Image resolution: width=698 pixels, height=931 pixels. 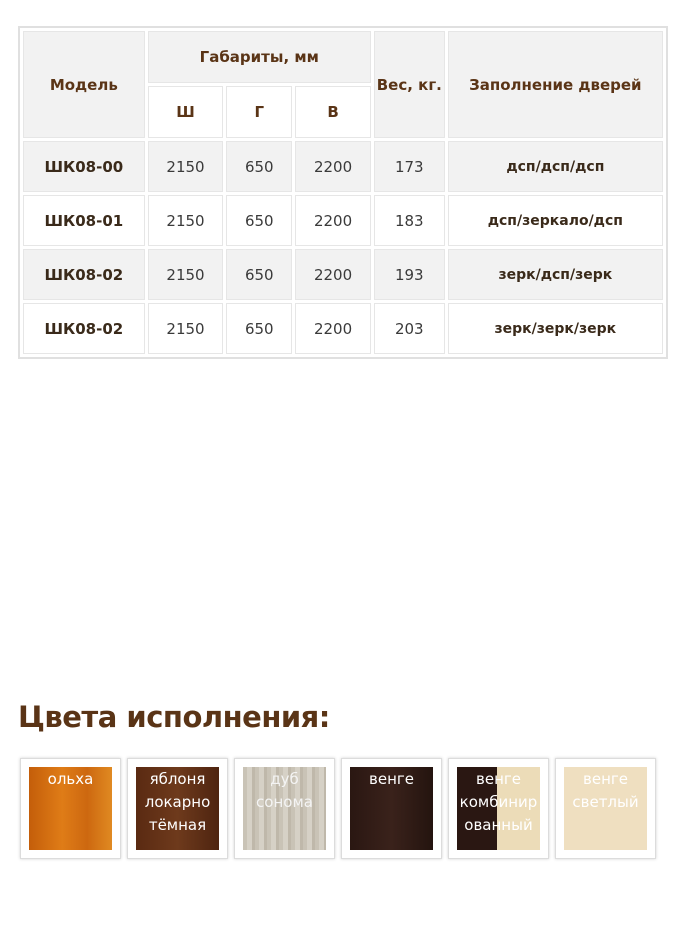 I want to click on swatch-label: яблоня локарно тёмная, so click(x=177, y=802).